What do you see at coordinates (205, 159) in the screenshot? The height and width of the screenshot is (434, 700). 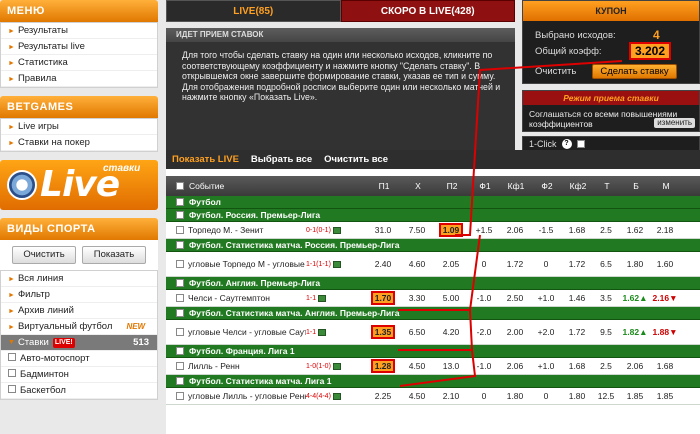 I see `show-live-button: Показать LIVE` at bounding box center [205, 159].